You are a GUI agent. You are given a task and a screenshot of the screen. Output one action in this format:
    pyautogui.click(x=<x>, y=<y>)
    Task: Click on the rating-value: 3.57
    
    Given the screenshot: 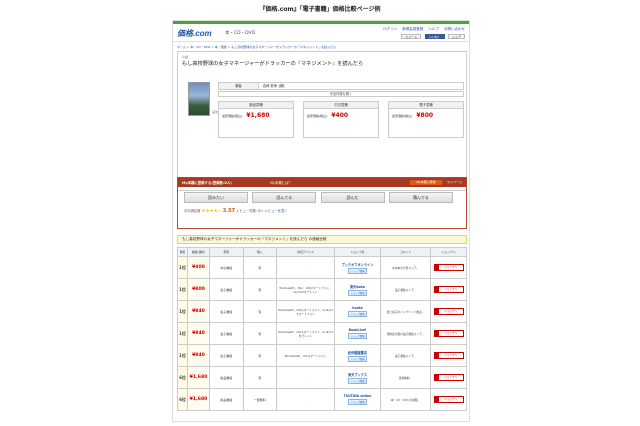 What is the action you would take?
    pyautogui.click(x=229, y=211)
    